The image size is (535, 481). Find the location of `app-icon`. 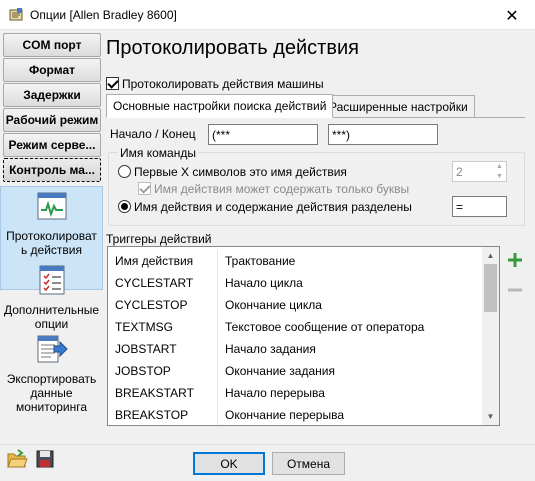

app-icon is located at coordinates (16, 14).